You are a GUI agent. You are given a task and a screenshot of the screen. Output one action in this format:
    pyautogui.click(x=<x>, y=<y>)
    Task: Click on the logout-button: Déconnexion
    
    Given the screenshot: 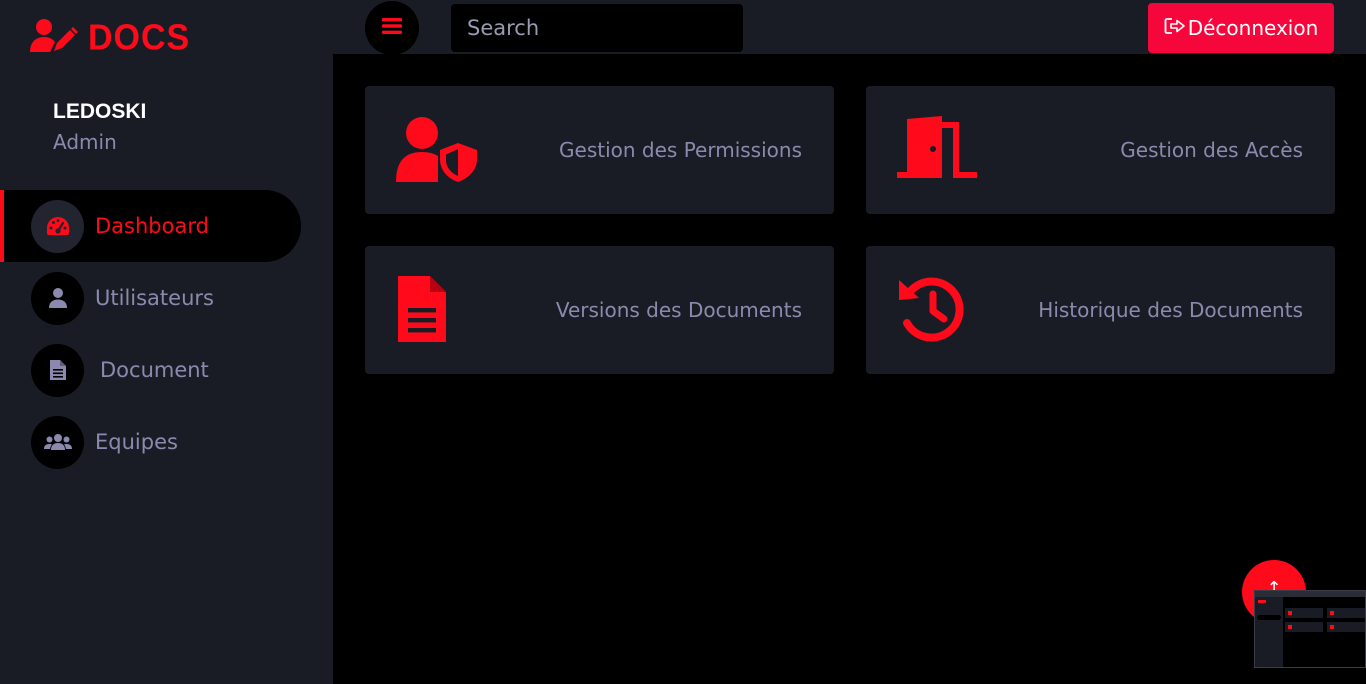 What is the action you would take?
    pyautogui.click(x=1241, y=28)
    